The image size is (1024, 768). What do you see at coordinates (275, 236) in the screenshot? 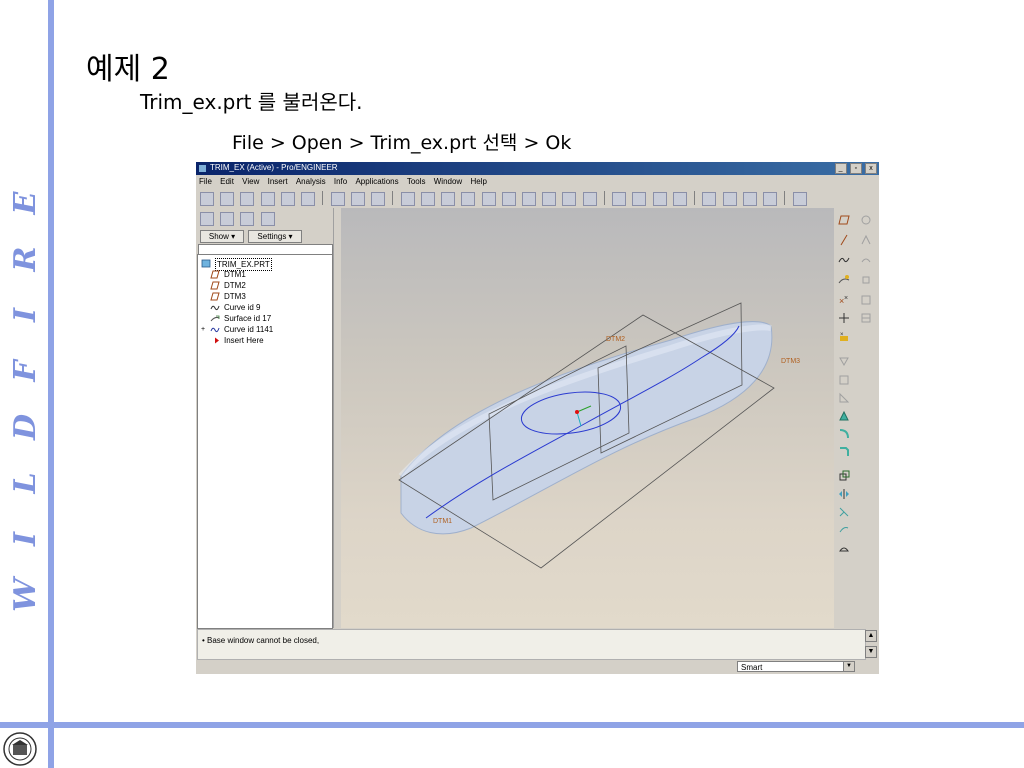
I see `settings-dropdown: Settings ▾` at bounding box center [275, 236].